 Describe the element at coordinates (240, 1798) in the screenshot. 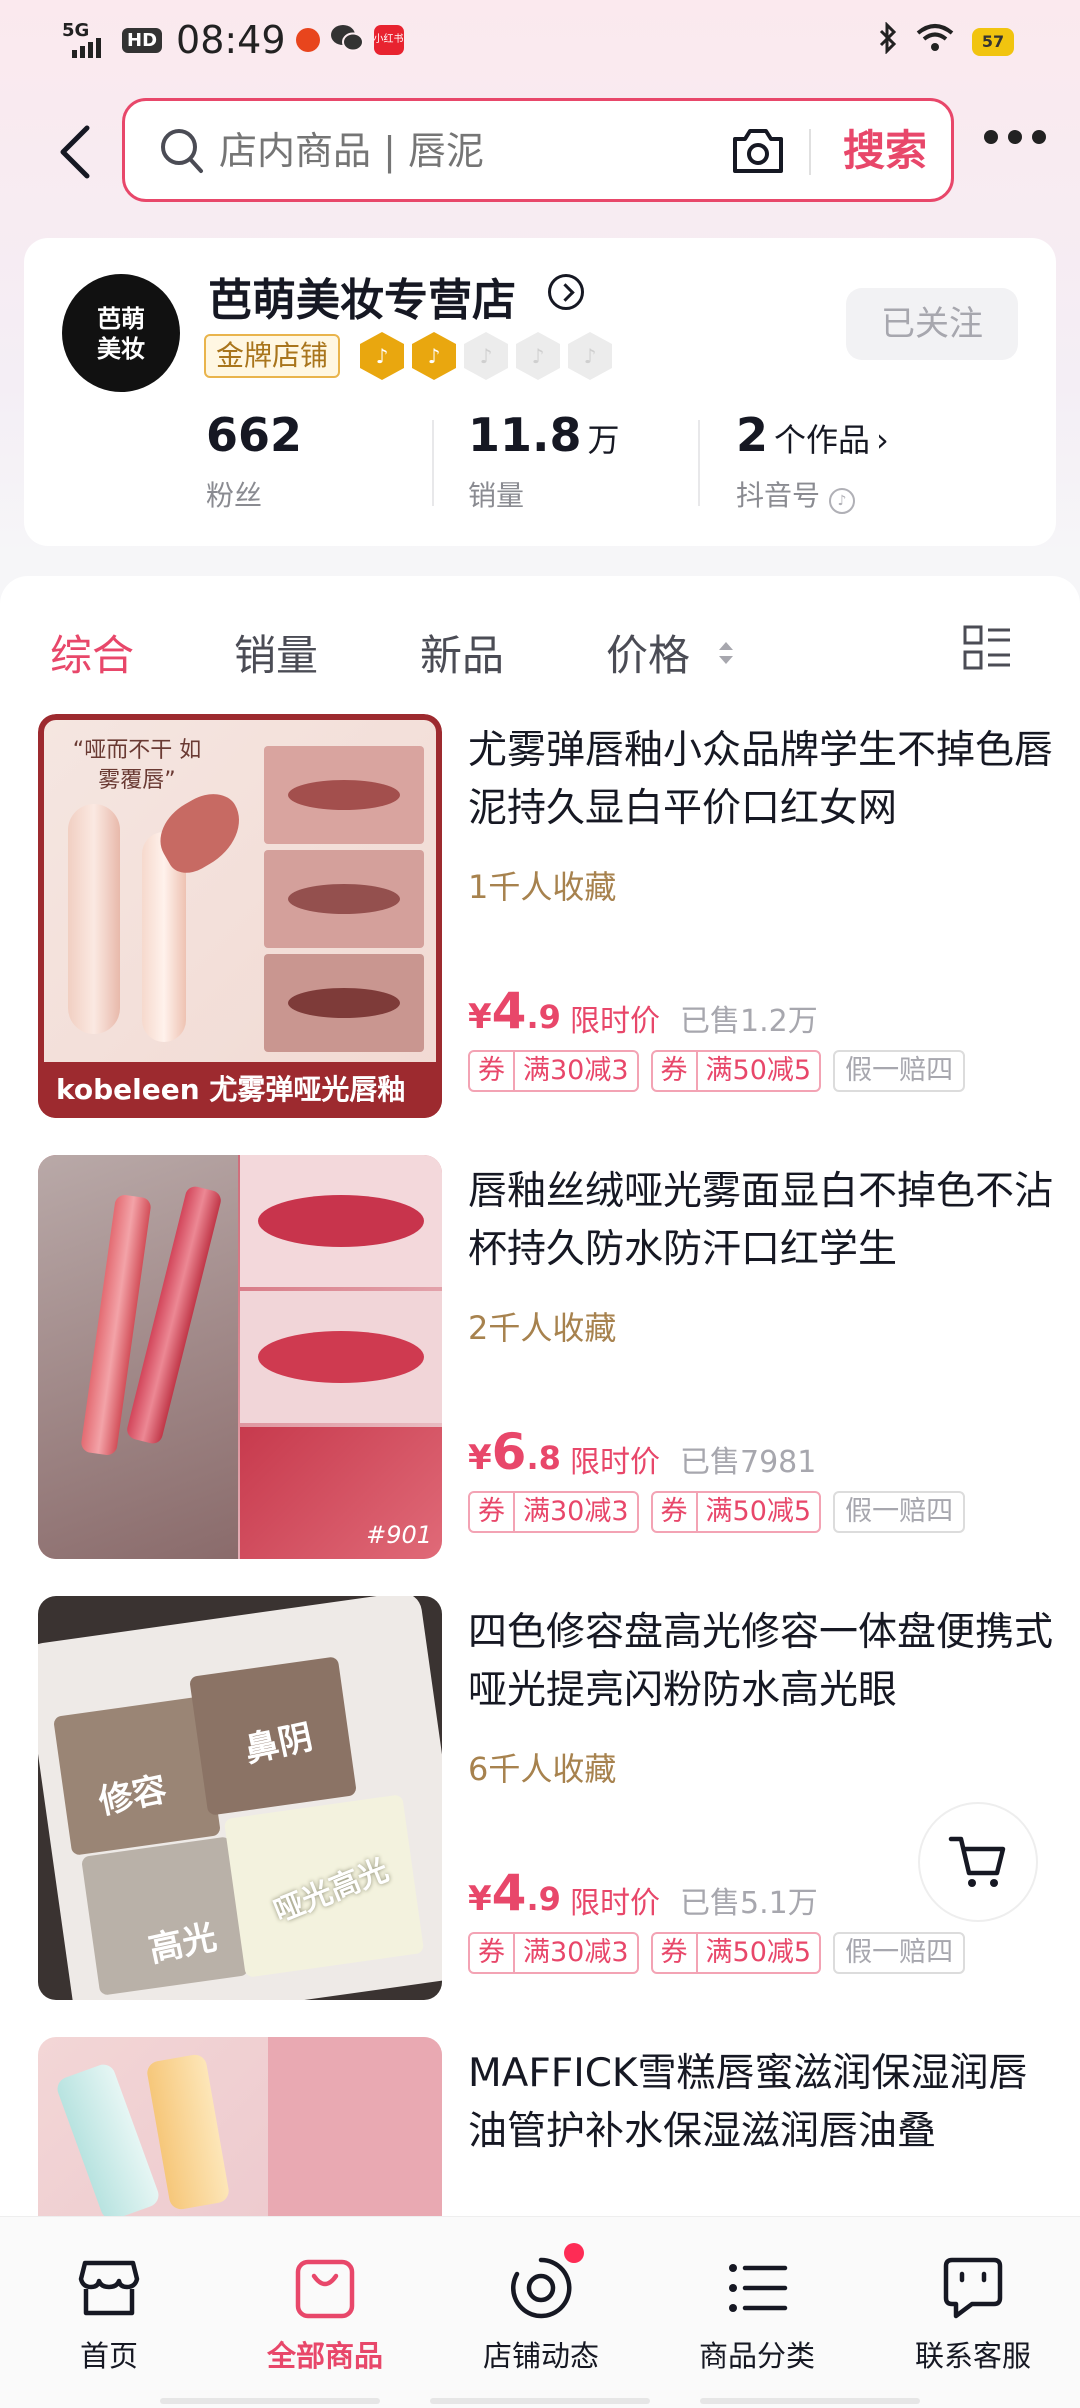

I see `product-image: 修容 鼻阴 高光 哑光高光` at that location.